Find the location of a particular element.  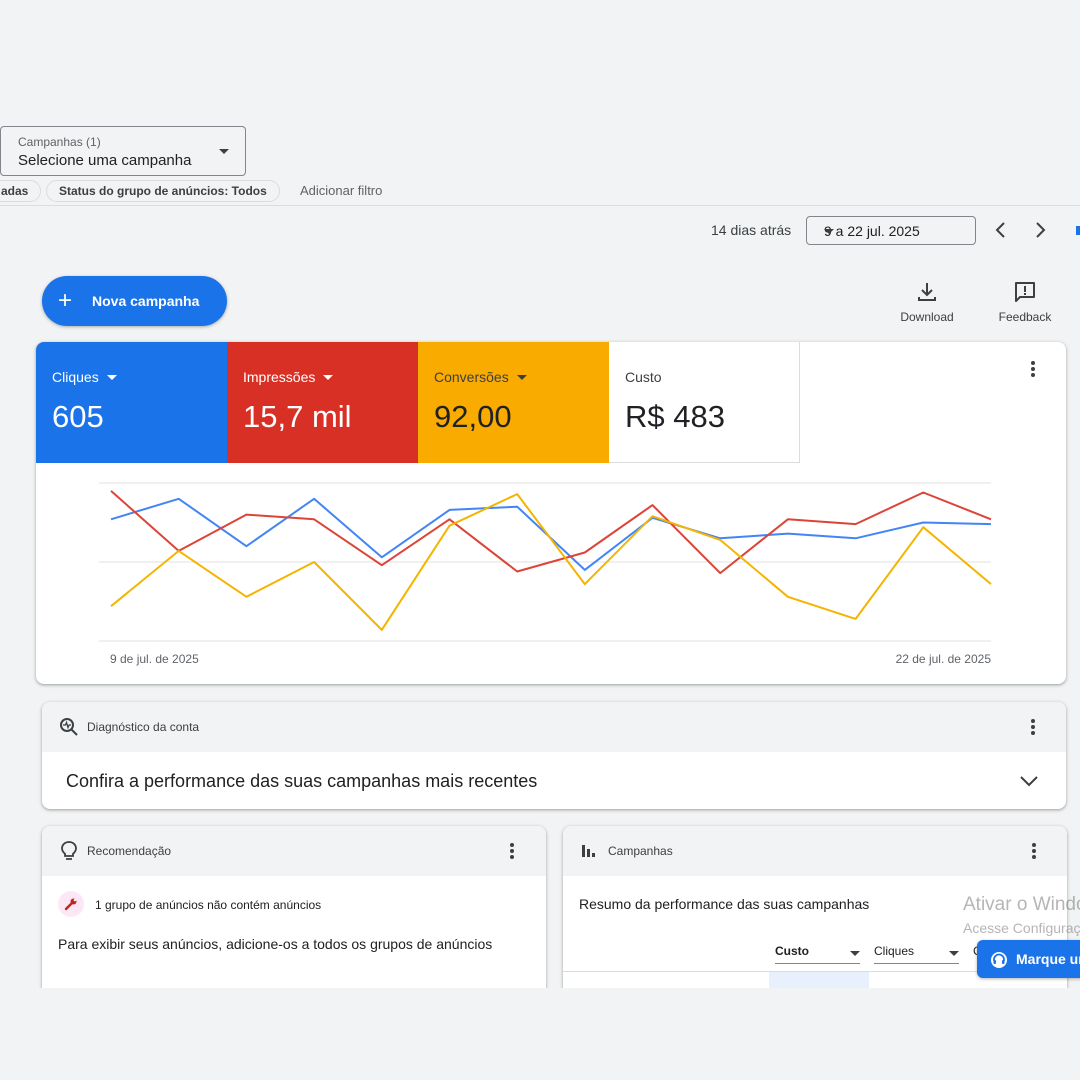

windows-activation-watermark: Ativar o Windows is located at coordinates (1021, 904).